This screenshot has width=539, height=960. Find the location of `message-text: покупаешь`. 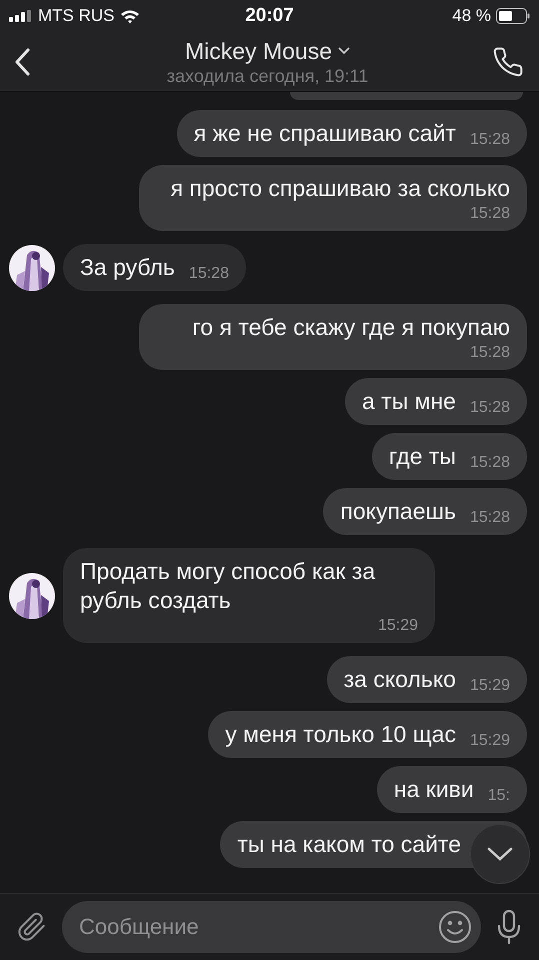

message-text: покупаешь is located at coordinates (398, 511).